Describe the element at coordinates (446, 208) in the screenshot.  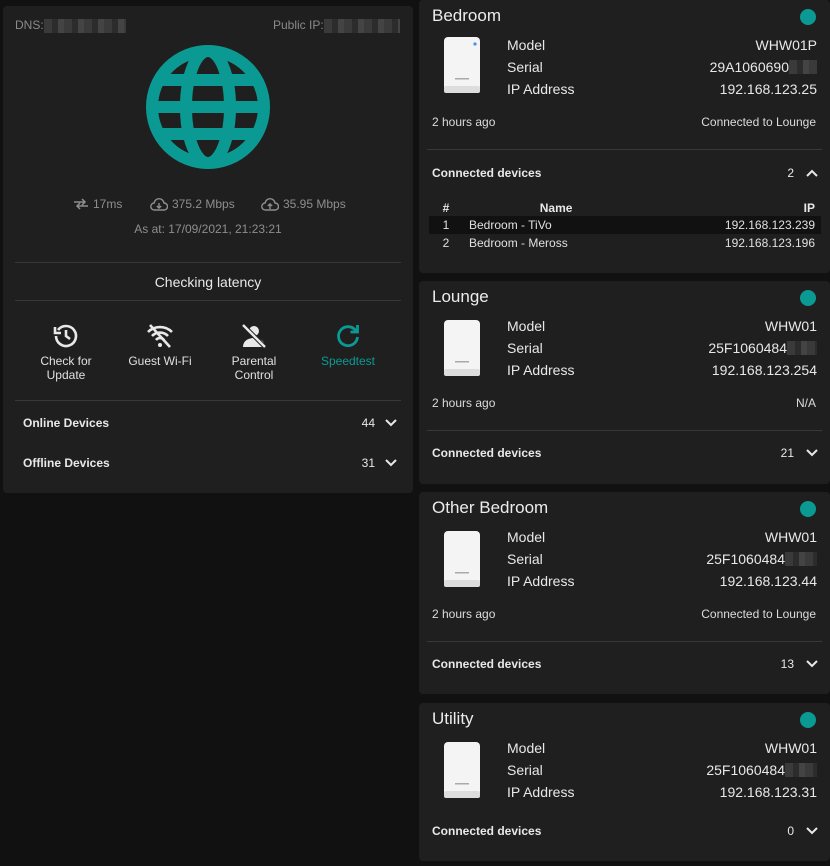
I see `col-number: #` at that location.